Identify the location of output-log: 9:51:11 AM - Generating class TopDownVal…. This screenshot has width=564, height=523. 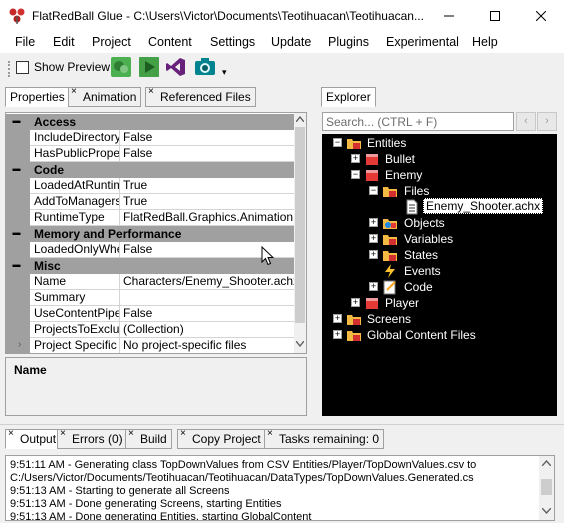
(280, 488).